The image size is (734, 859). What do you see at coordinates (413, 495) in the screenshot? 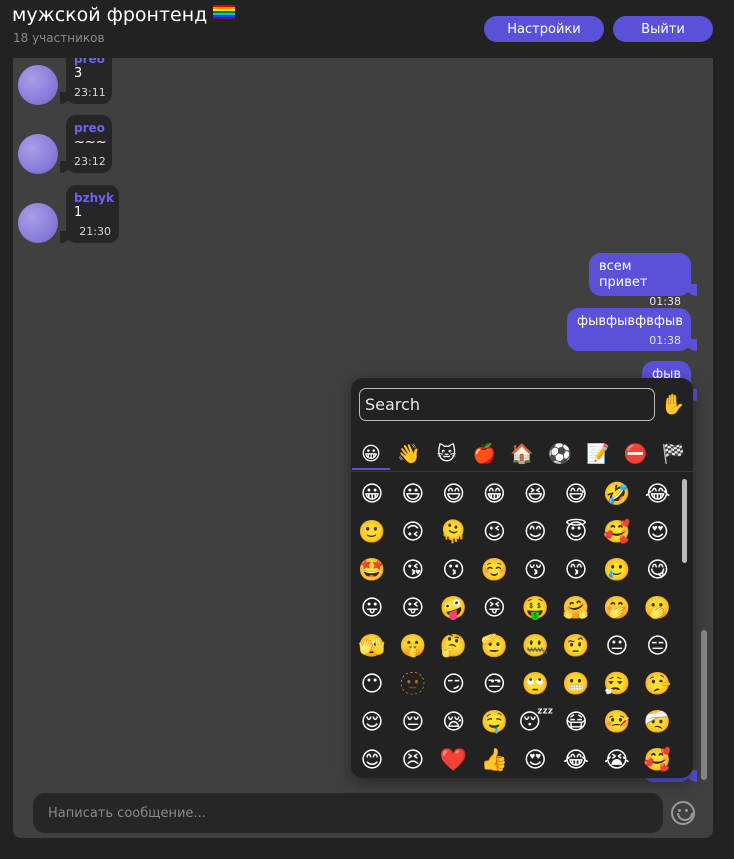
I see `emoji-item: 😃` at bounding box center [413, 495].